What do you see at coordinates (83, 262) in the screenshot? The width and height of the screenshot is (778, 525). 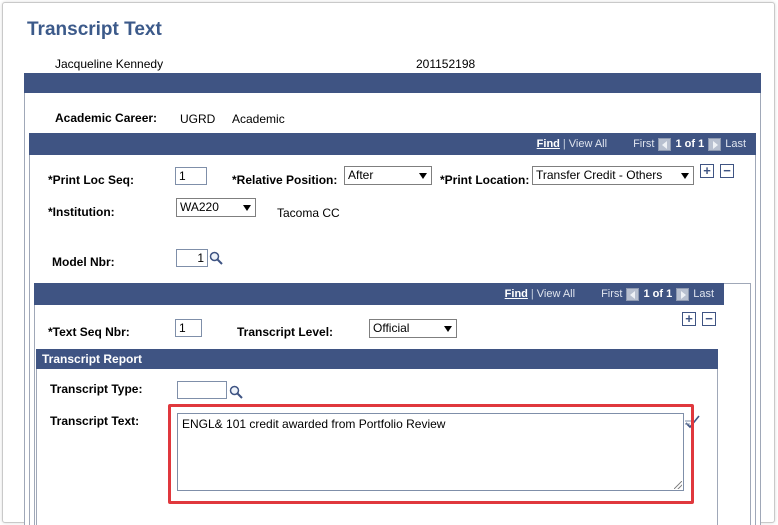 I see `model-nbr-label: Model Nbr:` at bounding box center [83, 262].